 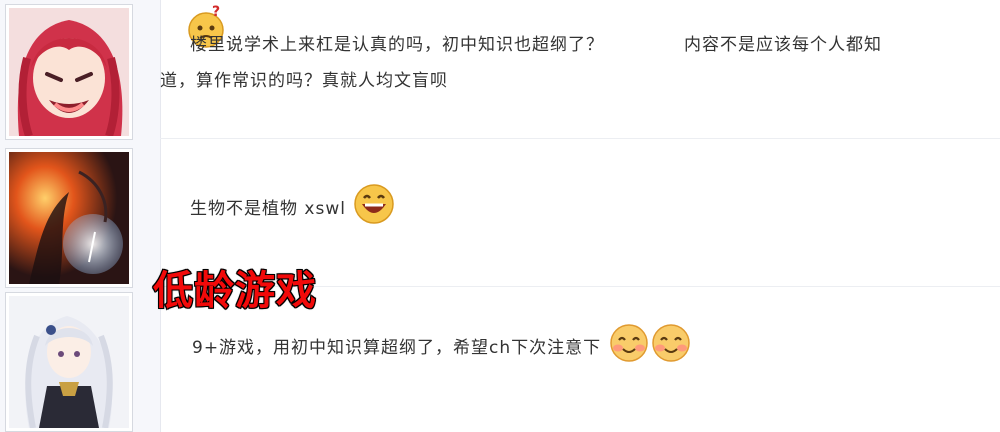 I want to click on white-haired-anime-girl-avatar, so click(x=69, y=362).